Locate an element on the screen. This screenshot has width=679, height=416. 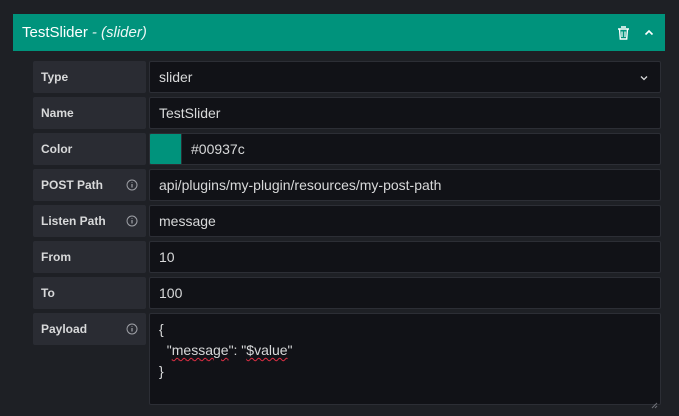
payload-line-1: { is located at coordinates (161, 329).